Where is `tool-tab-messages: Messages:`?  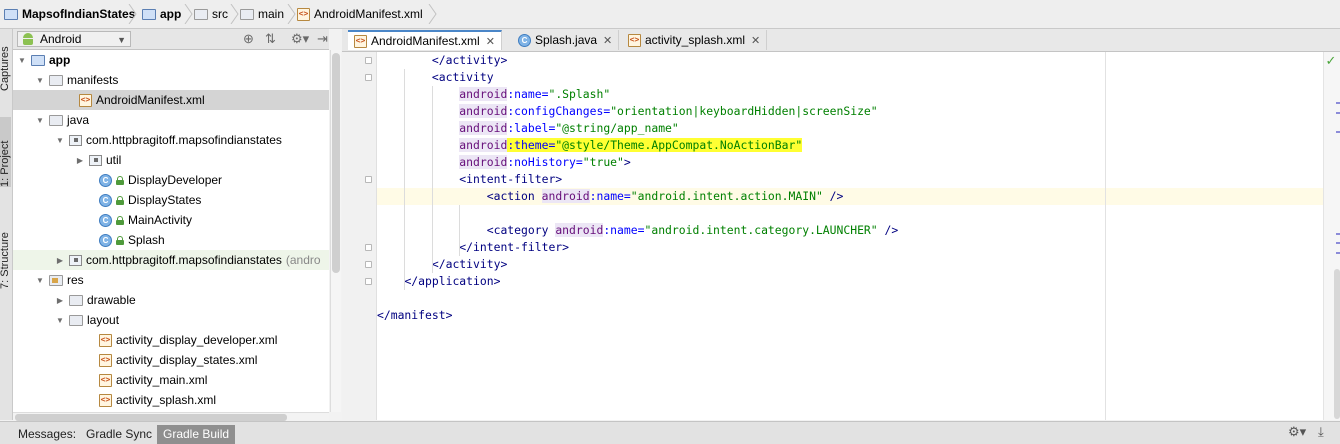
tool-tab-messages: Messages: is located at coordinates (47, 434).